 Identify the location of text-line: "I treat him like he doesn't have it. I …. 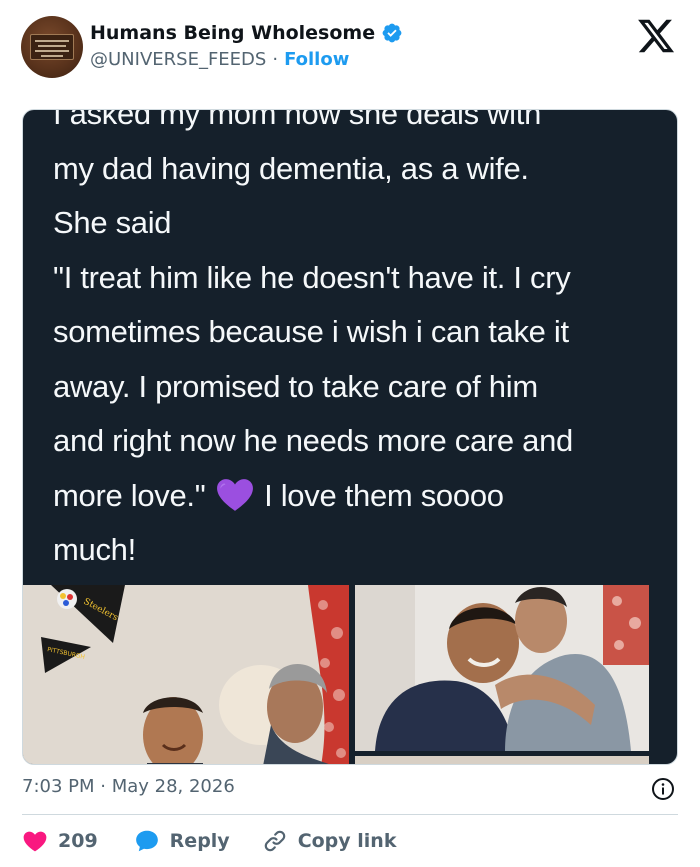
(312, 277).